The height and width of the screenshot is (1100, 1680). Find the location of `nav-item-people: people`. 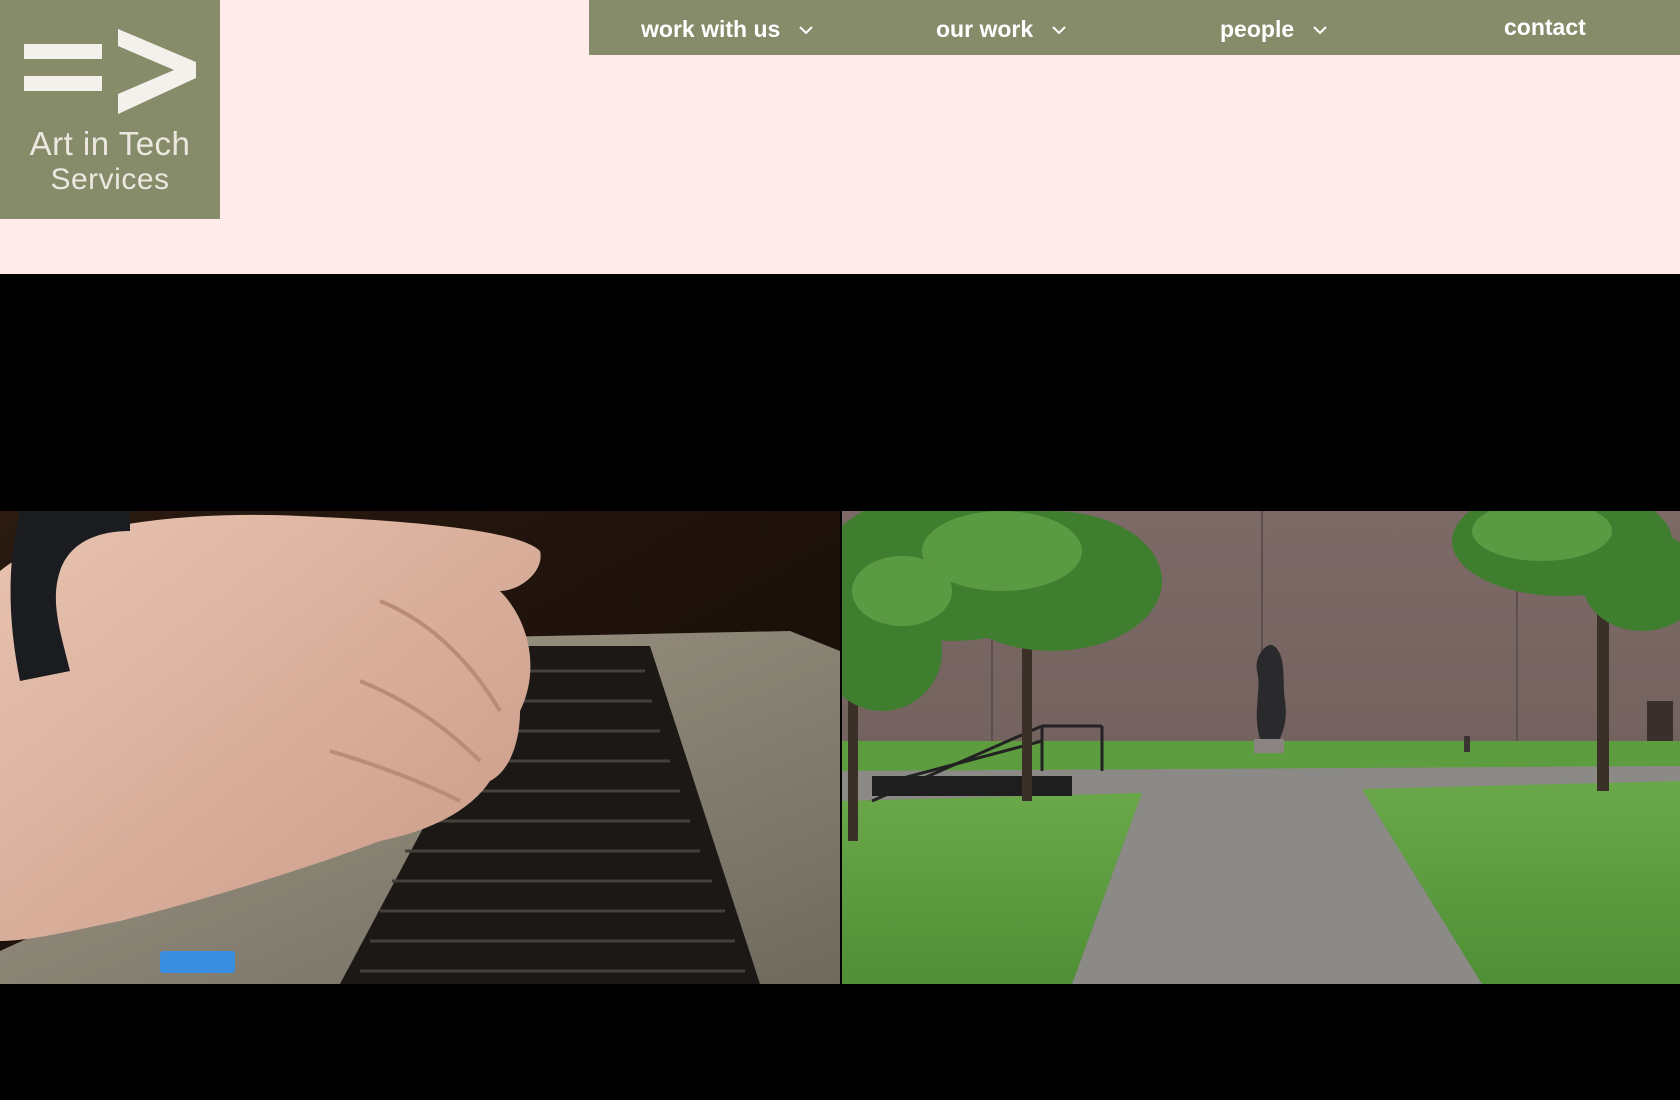

nav-item-people: people is located at coordinates (1273, 27).